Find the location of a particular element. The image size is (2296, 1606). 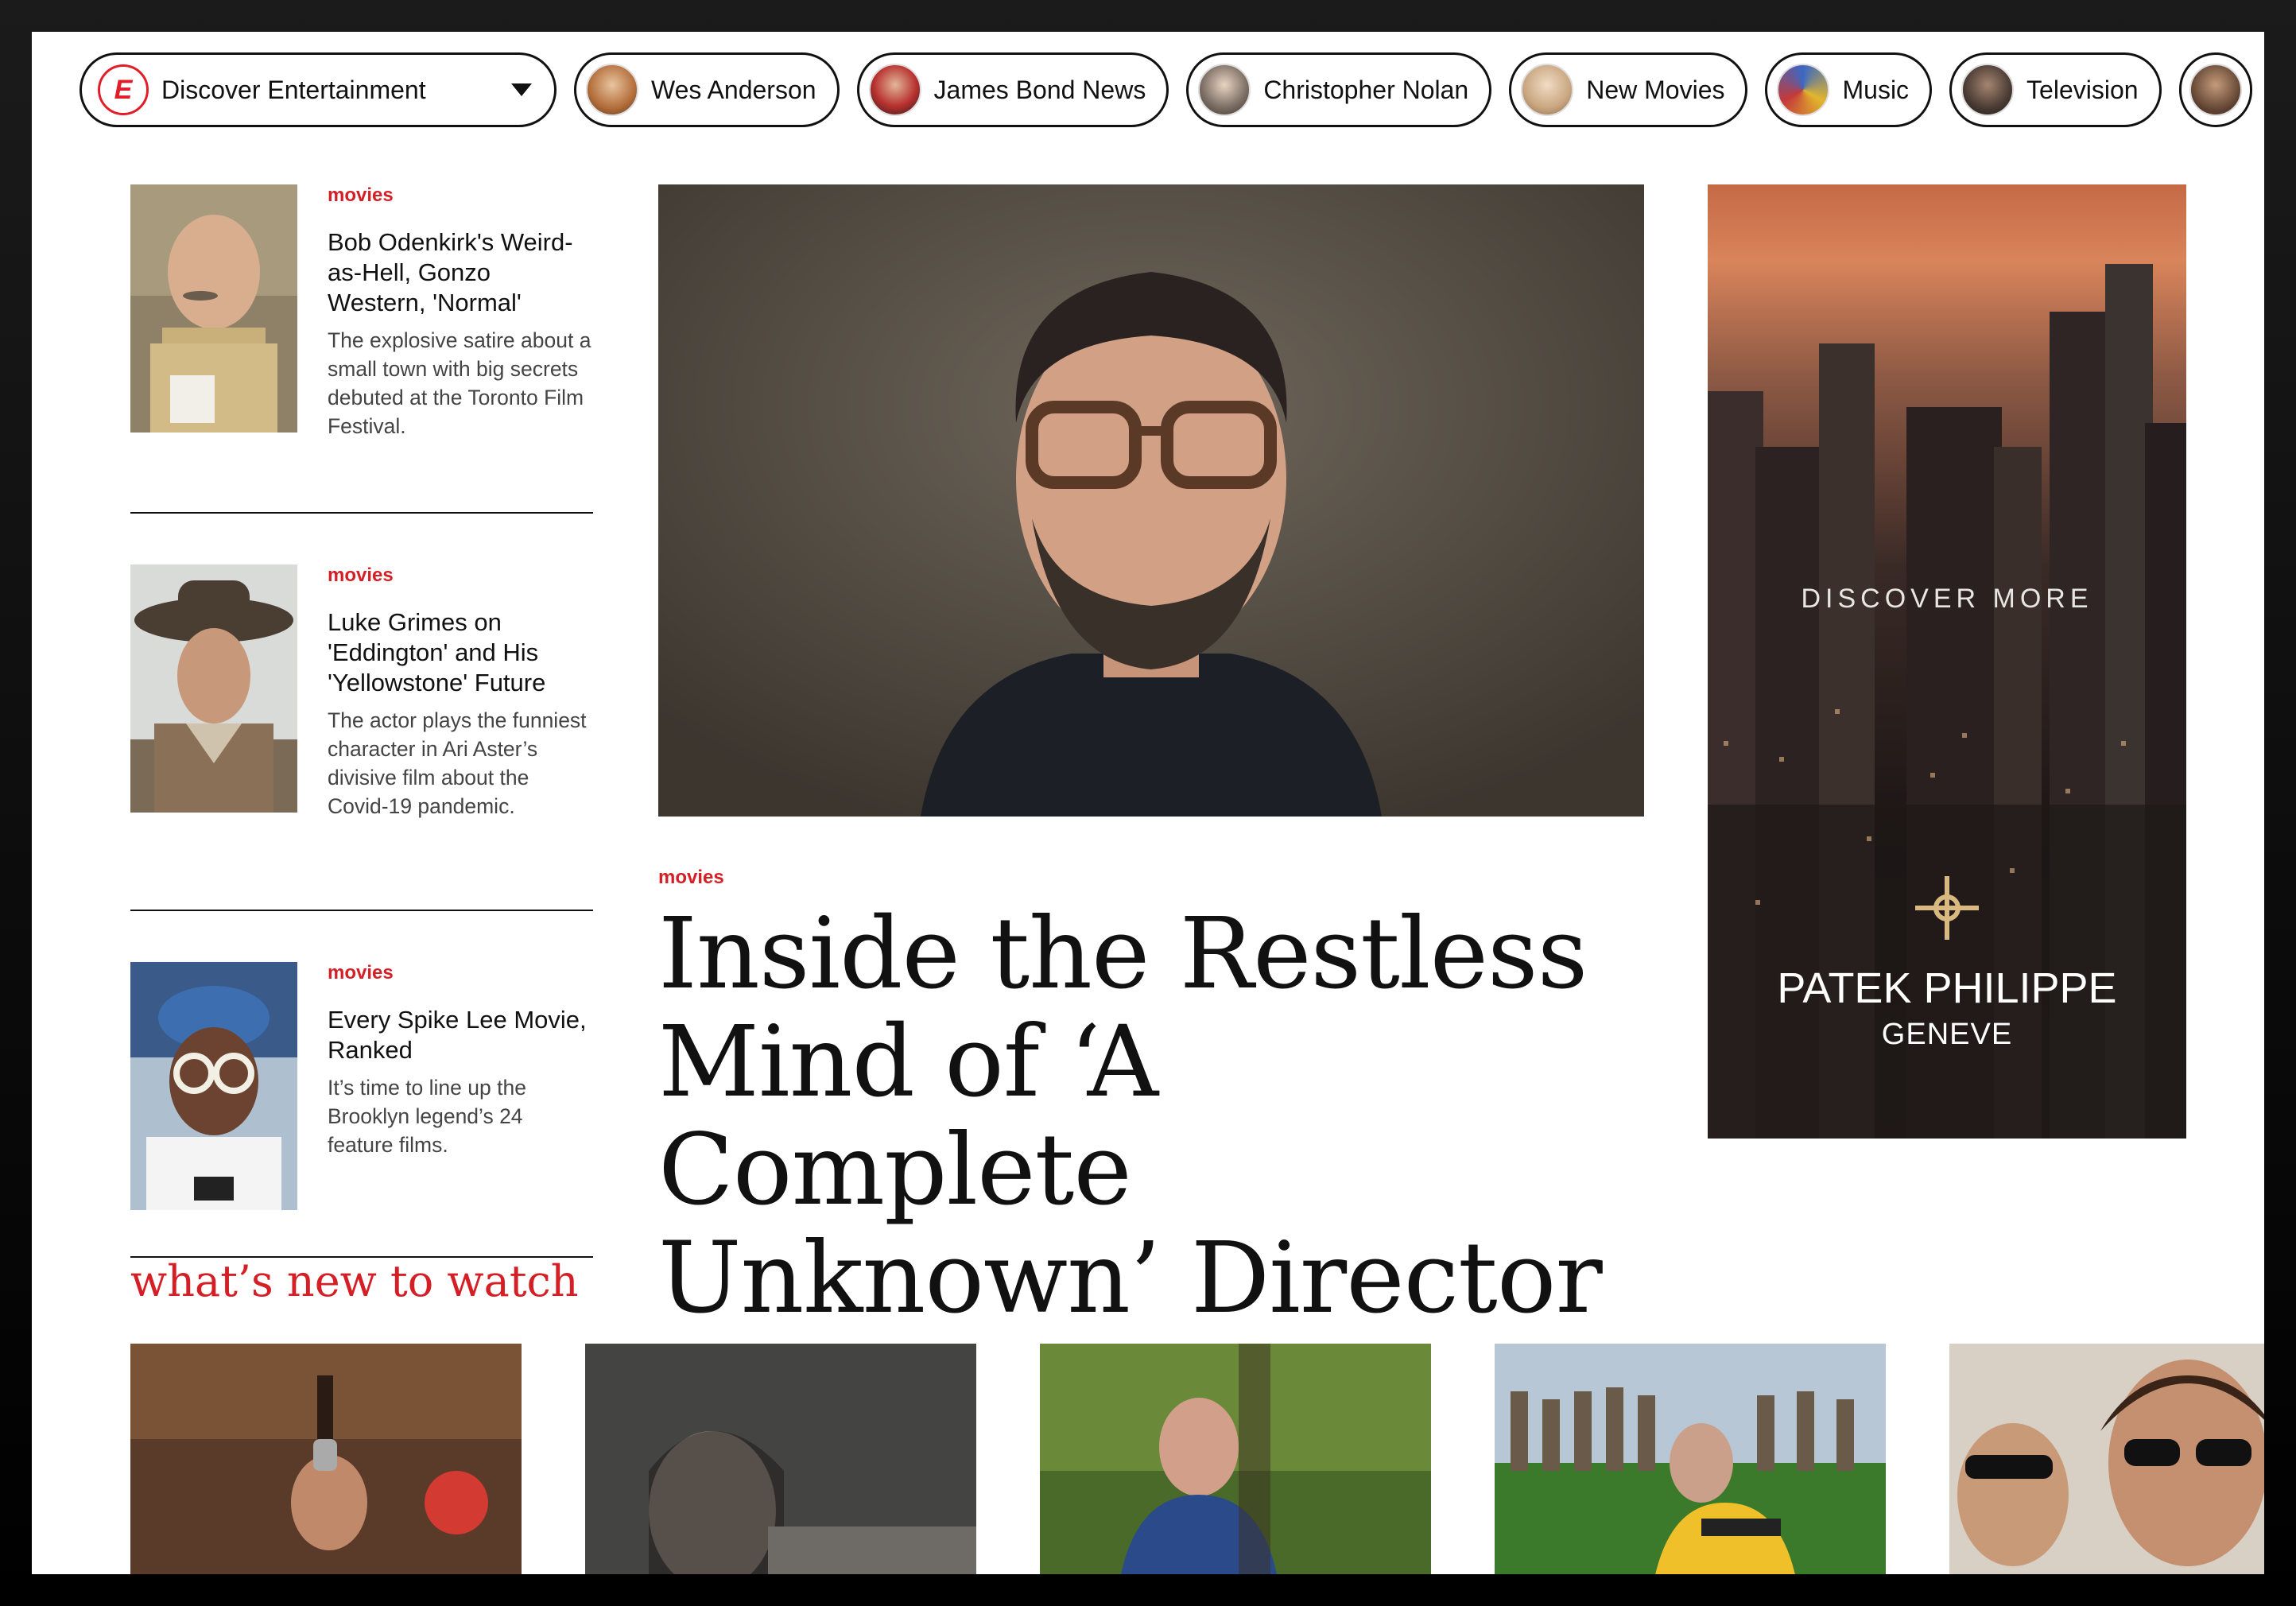

featured-category: movies is located at coordinates (1151, 878).